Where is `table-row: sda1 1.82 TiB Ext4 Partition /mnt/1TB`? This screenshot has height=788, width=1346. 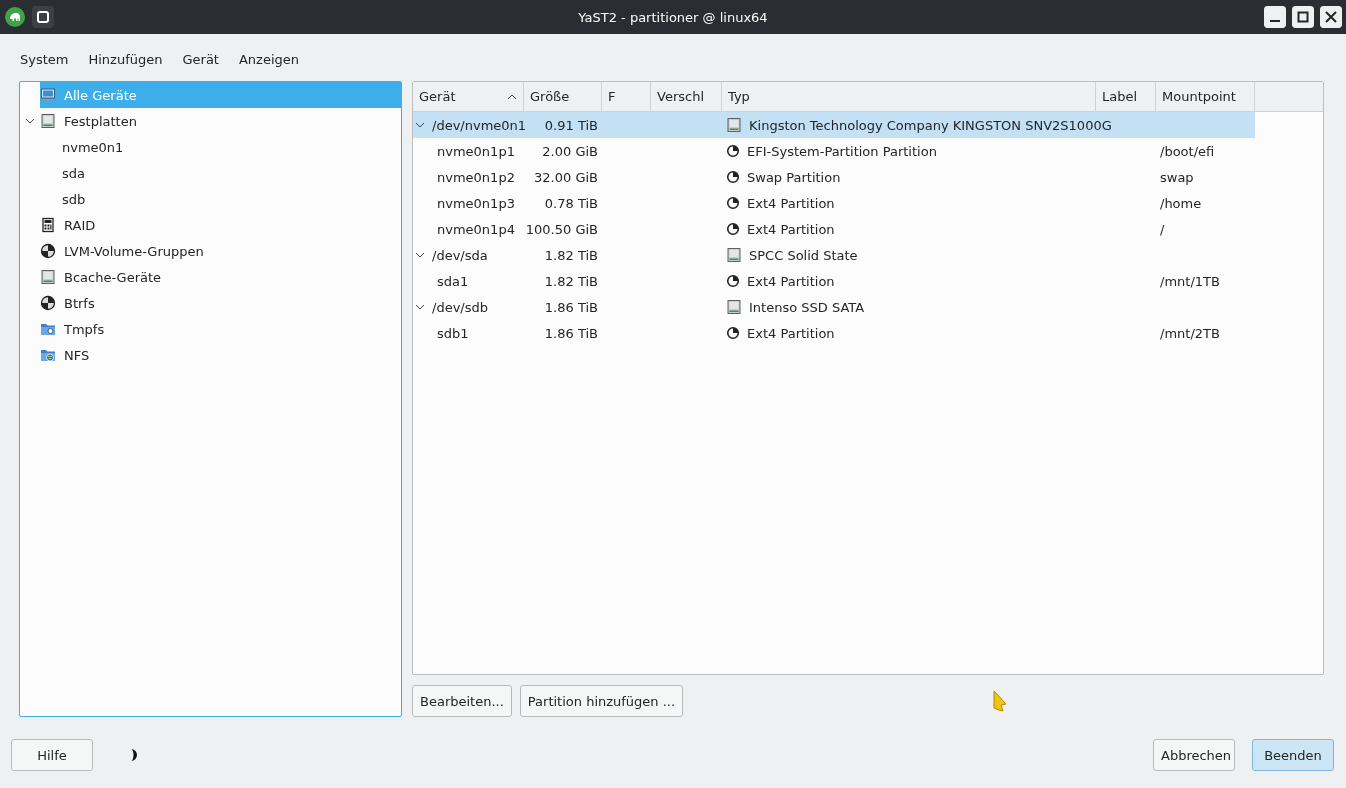 table-row: sda1 1.82 TiB Ext4 Partition /mnt/1TB is located at coordinates (834, 281).